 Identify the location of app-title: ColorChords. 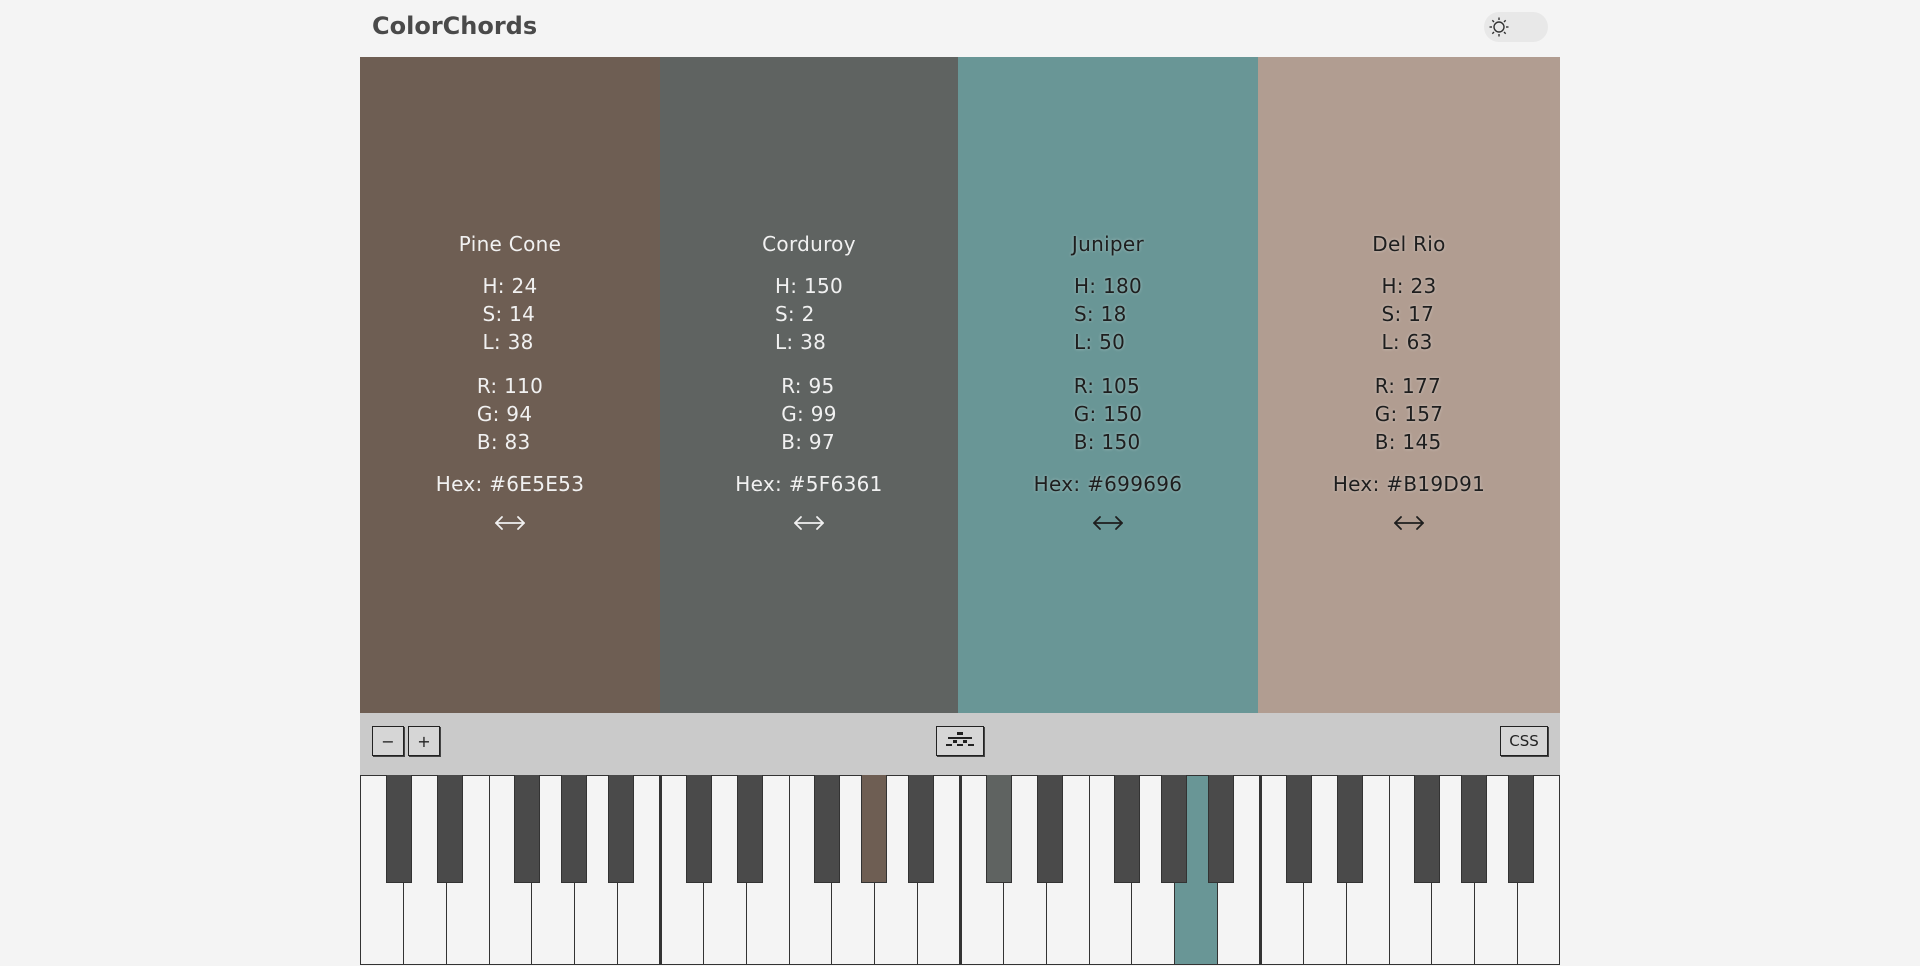
(455, 26).